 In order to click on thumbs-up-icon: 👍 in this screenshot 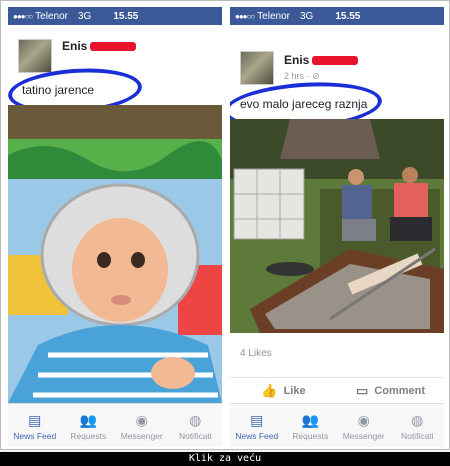, I will do `click(269, 390)`.